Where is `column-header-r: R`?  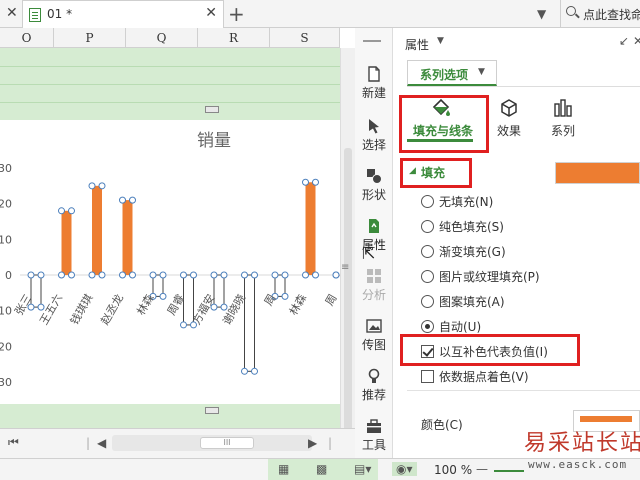
column-header-r: R is located at coordinates (234, 38).